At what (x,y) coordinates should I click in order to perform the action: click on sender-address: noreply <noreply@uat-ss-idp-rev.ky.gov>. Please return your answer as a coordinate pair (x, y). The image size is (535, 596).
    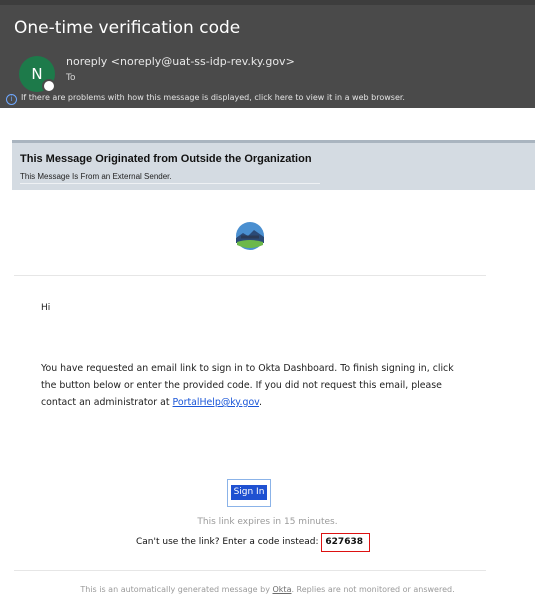
    Looking at the image, I should click on (180, 61).